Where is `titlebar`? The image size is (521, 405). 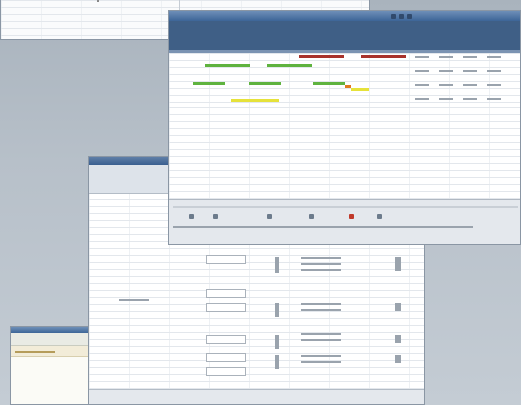 titlebar is located at coordinates (344, 16).